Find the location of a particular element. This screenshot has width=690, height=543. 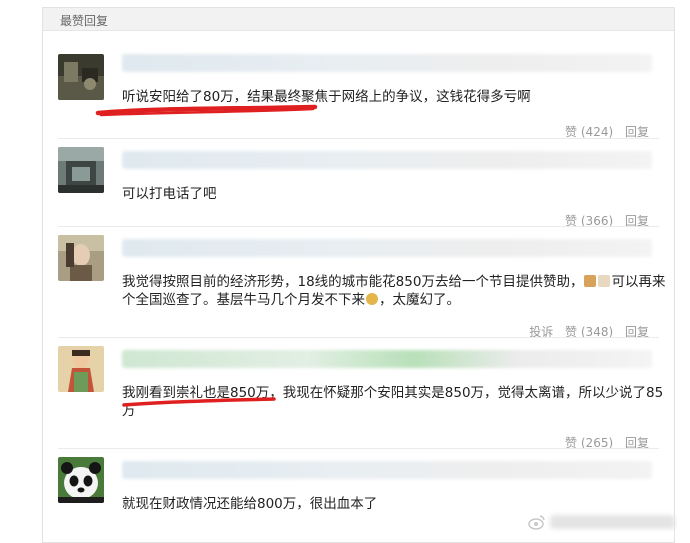

reply-text-line2: 万 is located at coordinates (129, 411).